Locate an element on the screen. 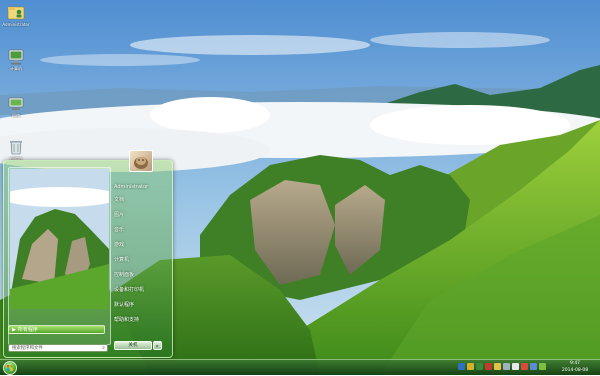 The height and width of the screenshot is (376, 600). recycle-bin-icon is located at coordinates (16, 148).